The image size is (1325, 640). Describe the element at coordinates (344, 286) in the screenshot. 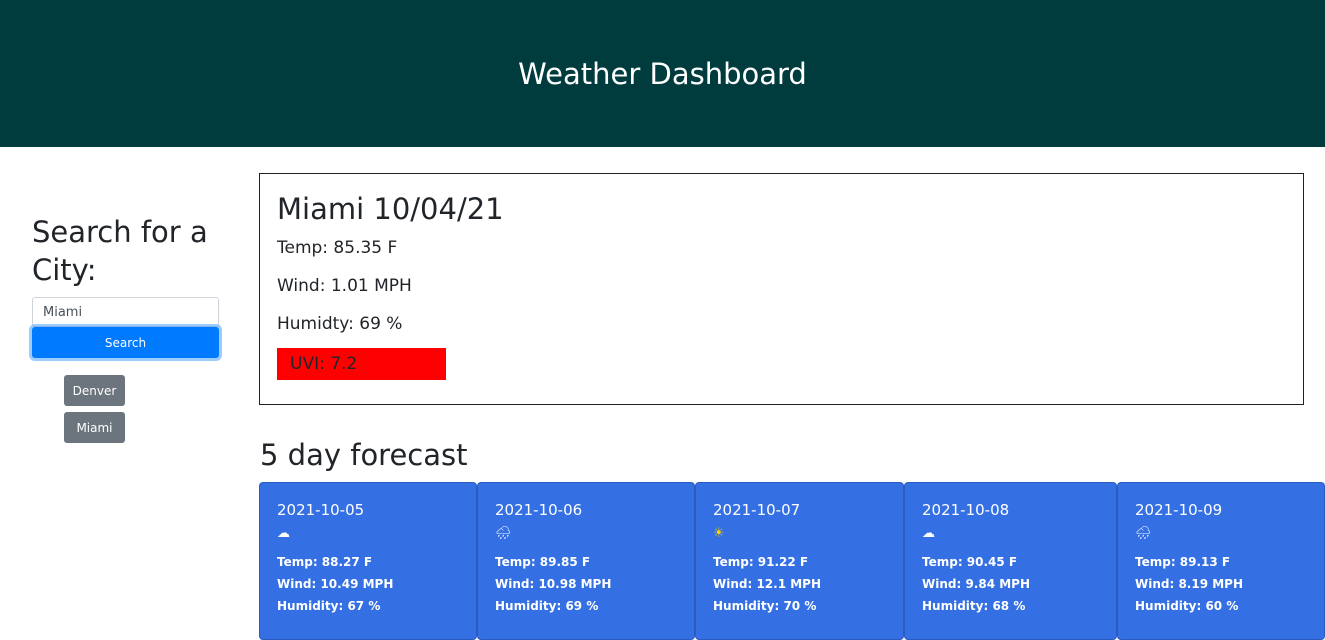

I see `current-wind: Wind: 1.01 MPH` at that location.